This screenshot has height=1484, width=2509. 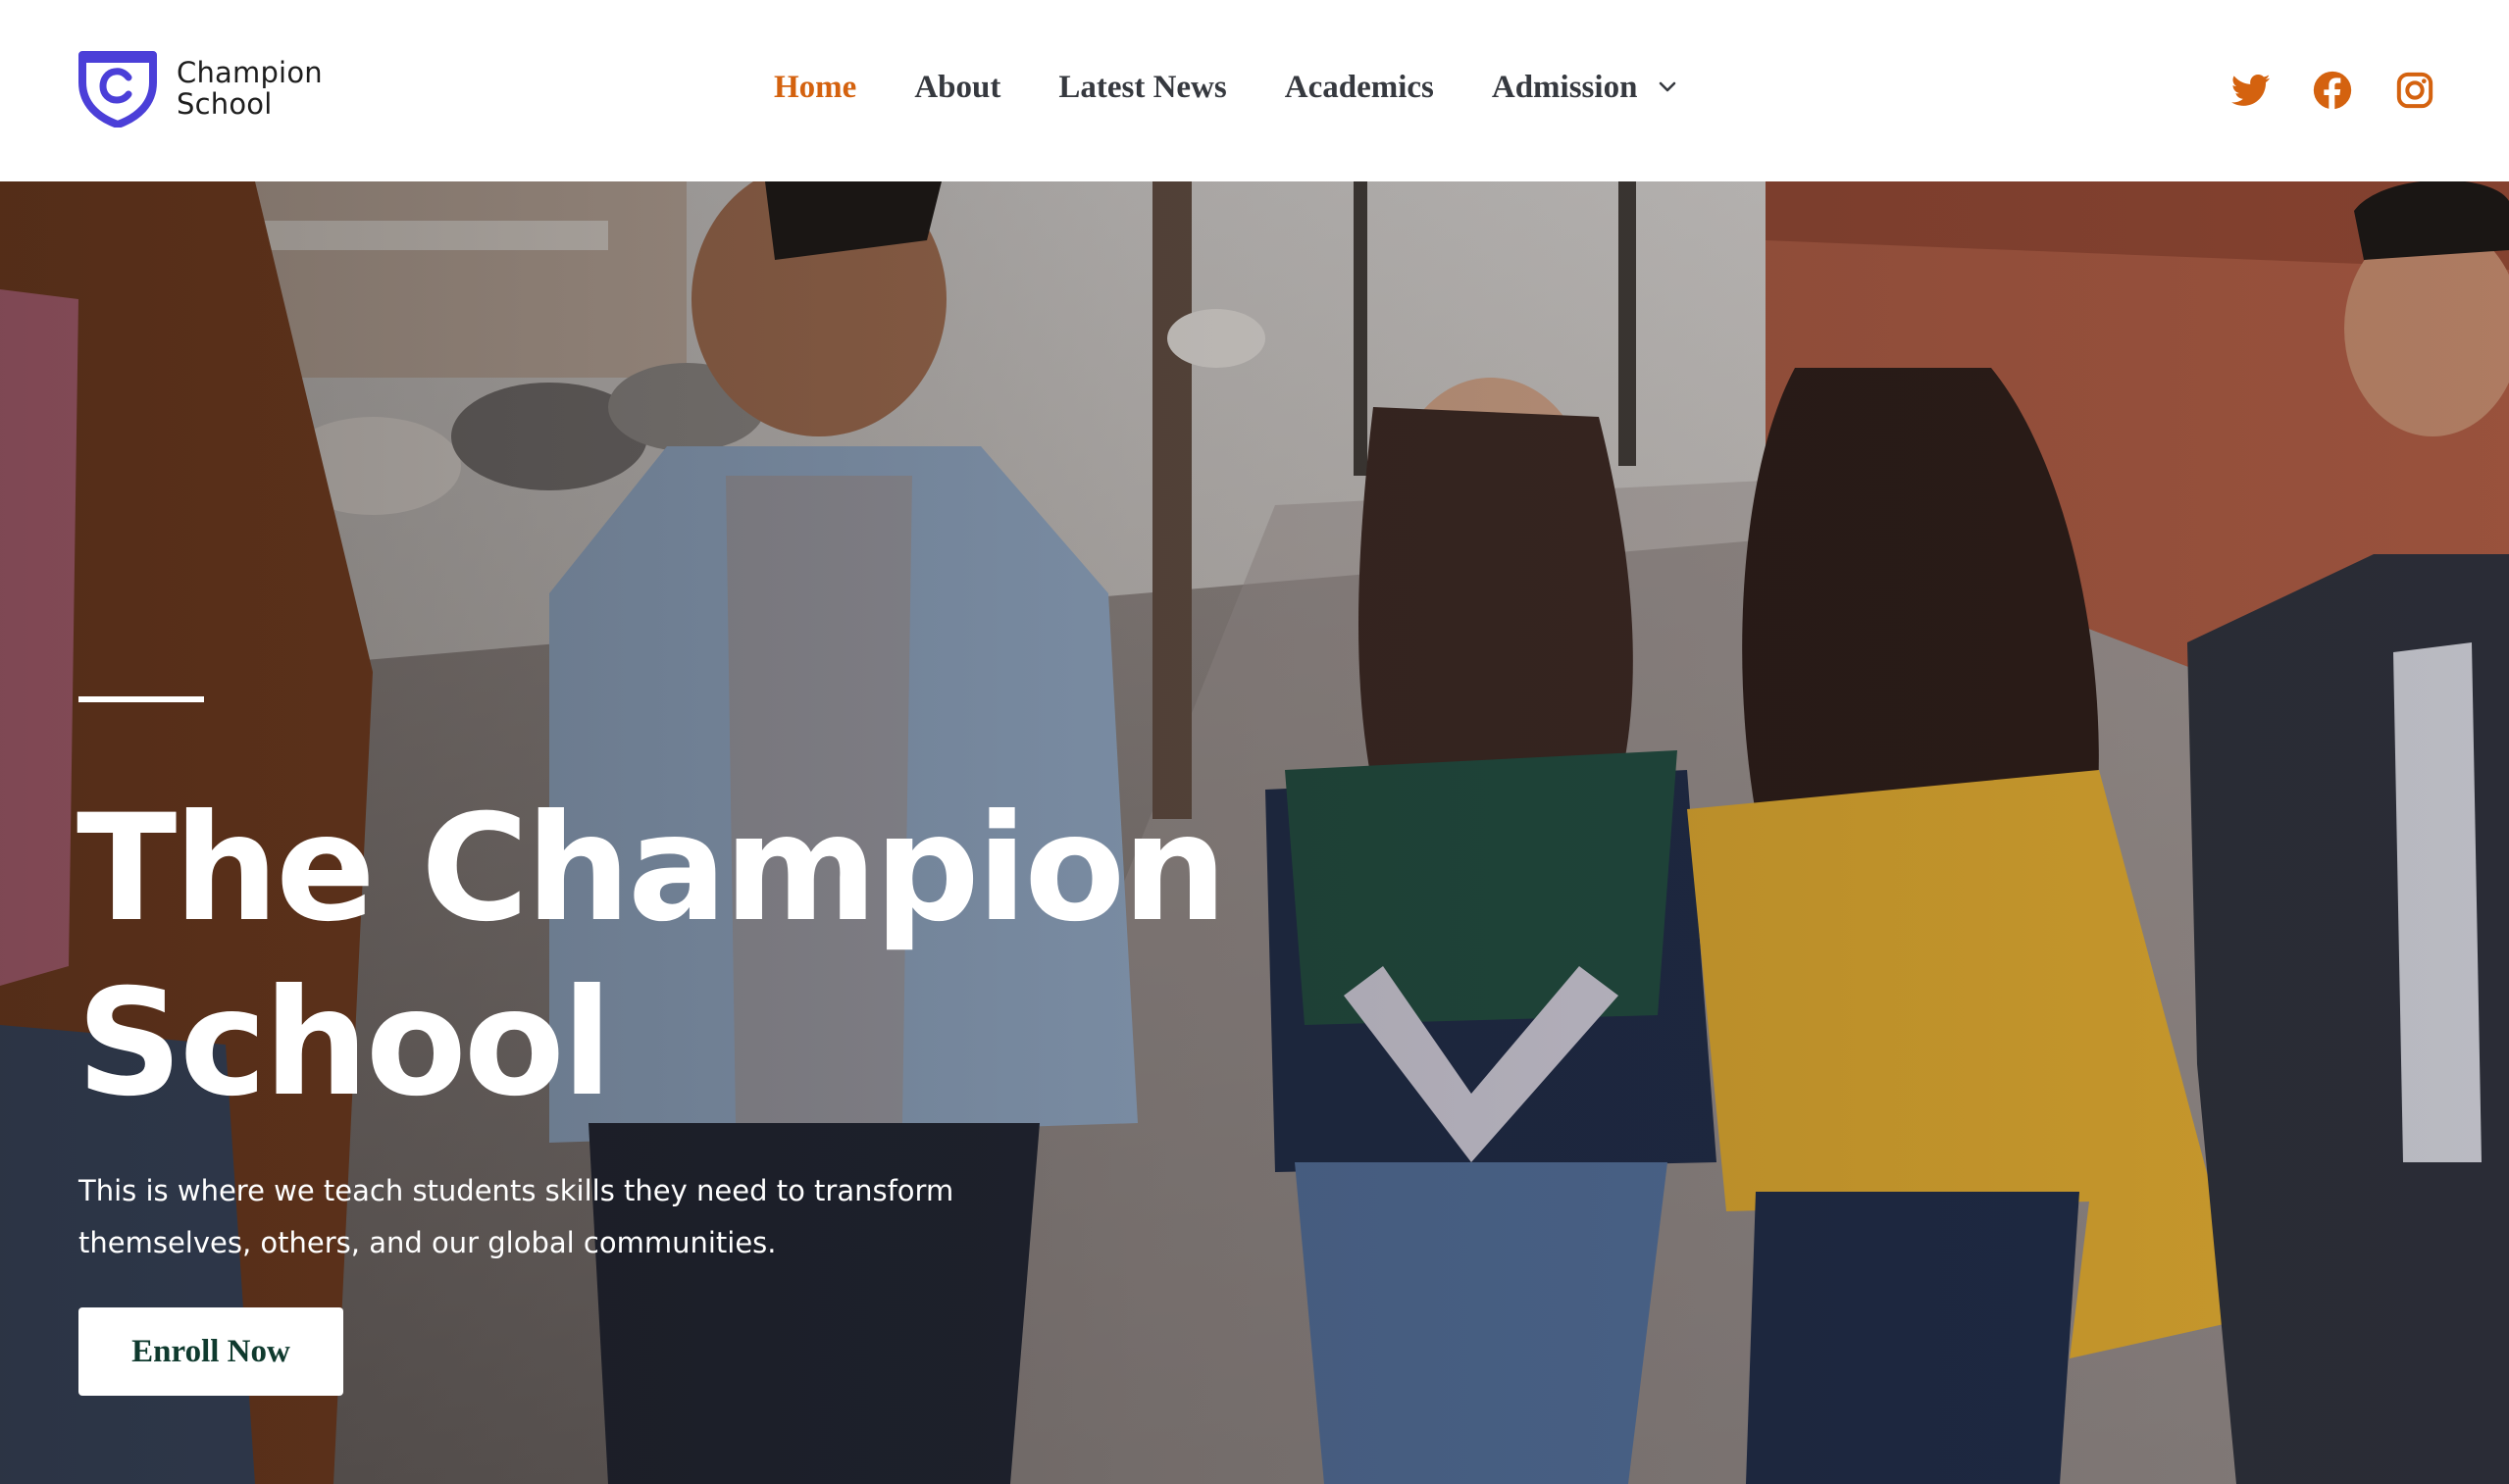 I want to click on twitter-icon, so click(x=2251, y=90).